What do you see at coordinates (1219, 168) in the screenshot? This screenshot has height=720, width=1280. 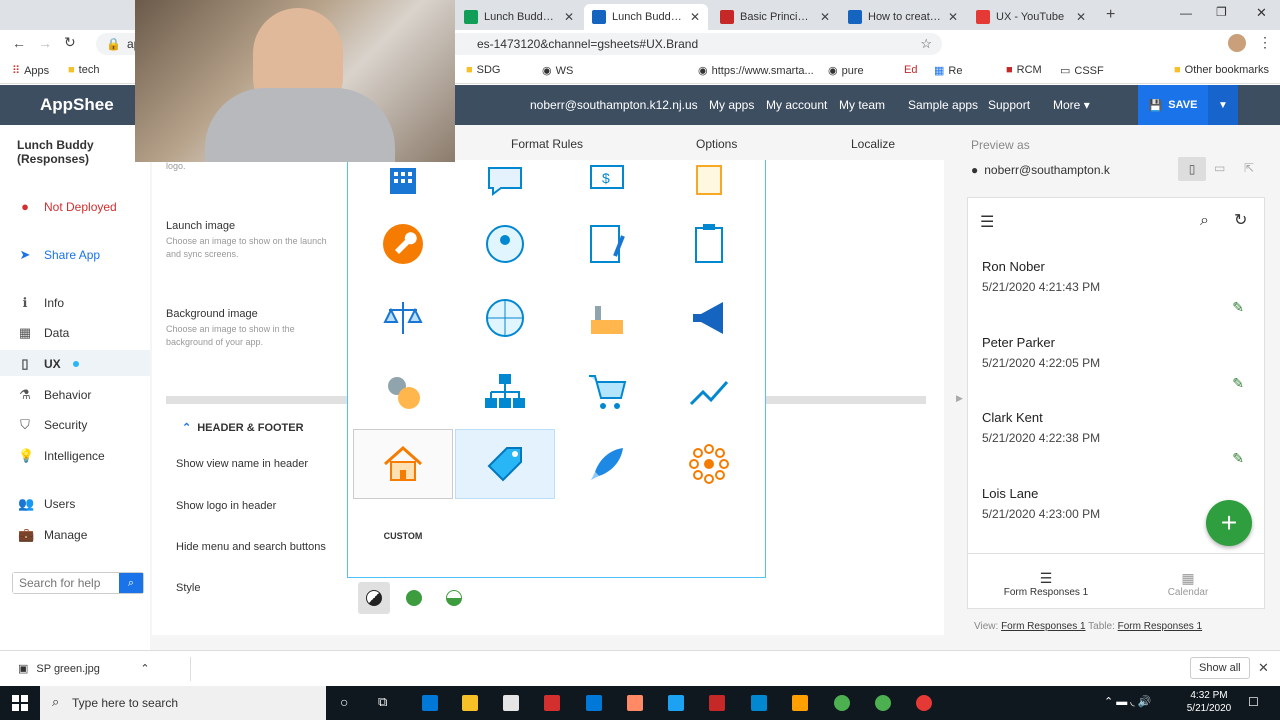 I see `tablet-view-icon: ▭` at bounding box center [1219, 168].